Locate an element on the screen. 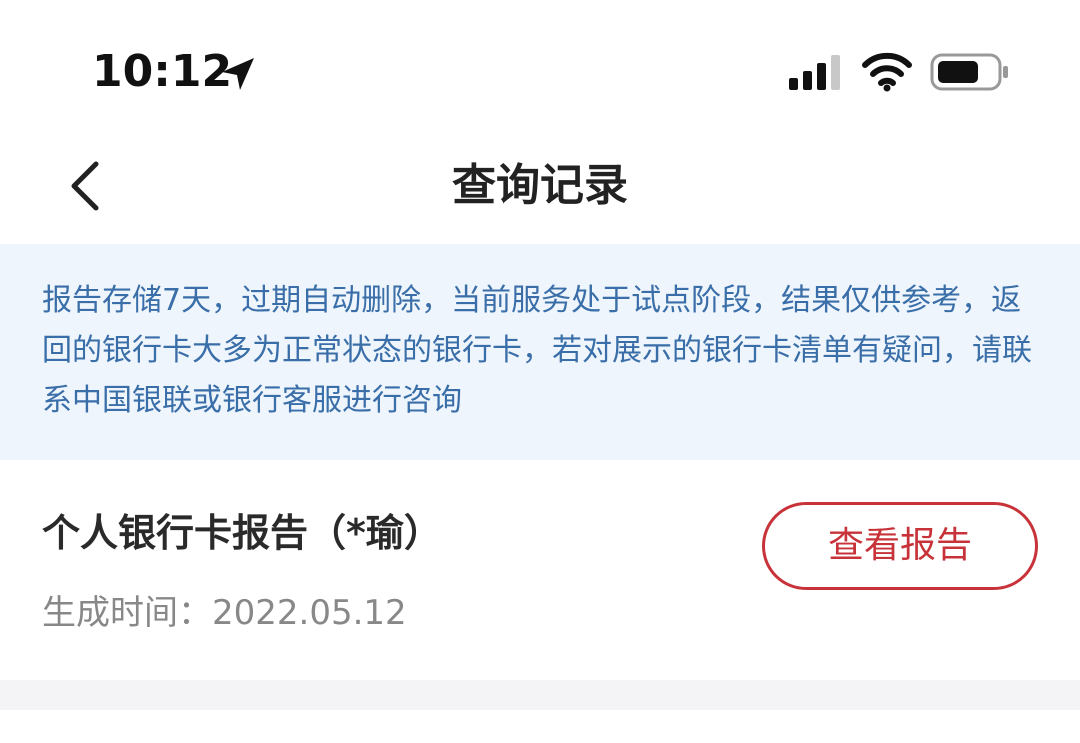  report-generated-time: 生成时间：2022.05.12 is located at coordinates (224, 613).